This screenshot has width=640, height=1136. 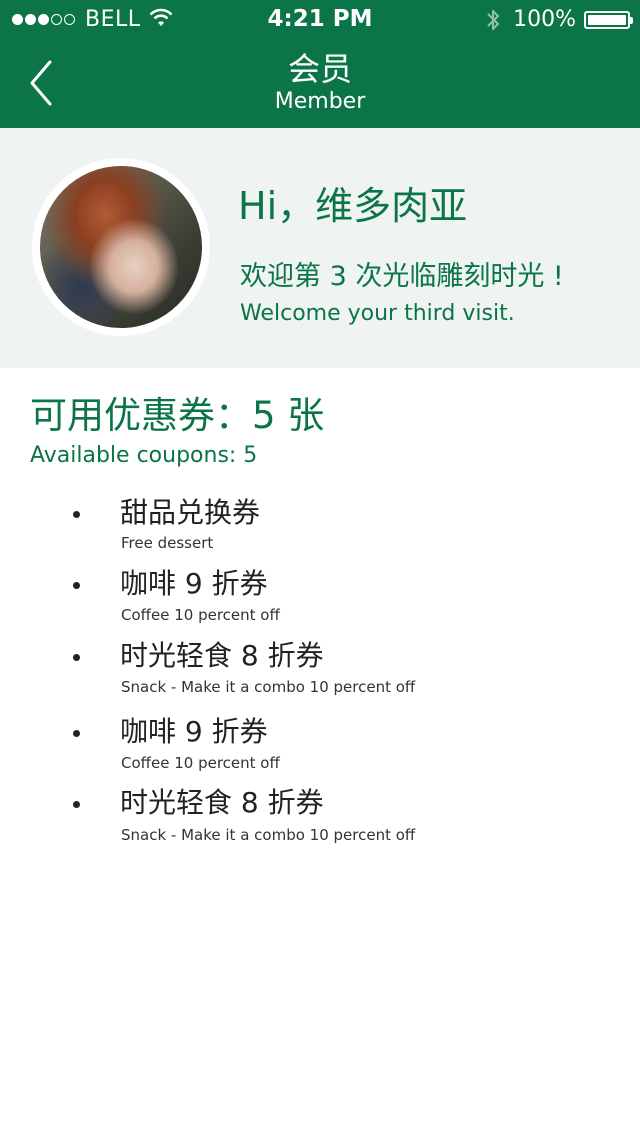 What do you see at coordinates (320, 20) in the screenshot?
I see `status-bar: BELL 4:21 PM 100%` at bounding box center [320, 20].